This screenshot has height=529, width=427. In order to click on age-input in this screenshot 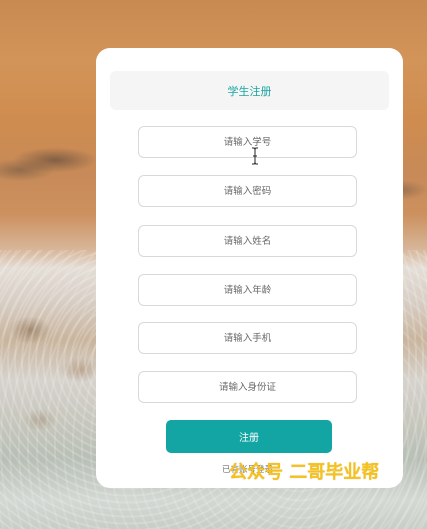, I will do `click(247, 290)`.